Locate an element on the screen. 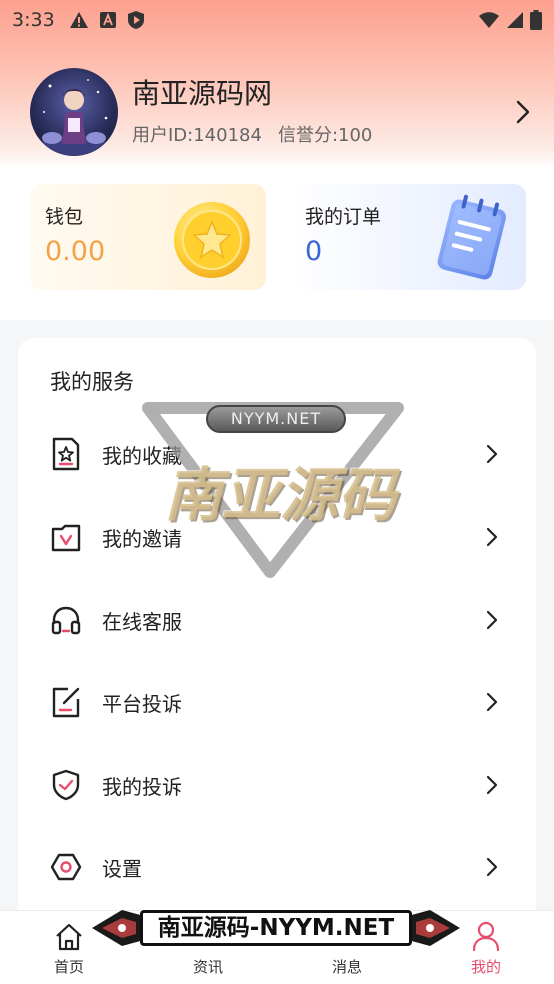  wallet-value: 0.00 is located at coordinates (75, 251).